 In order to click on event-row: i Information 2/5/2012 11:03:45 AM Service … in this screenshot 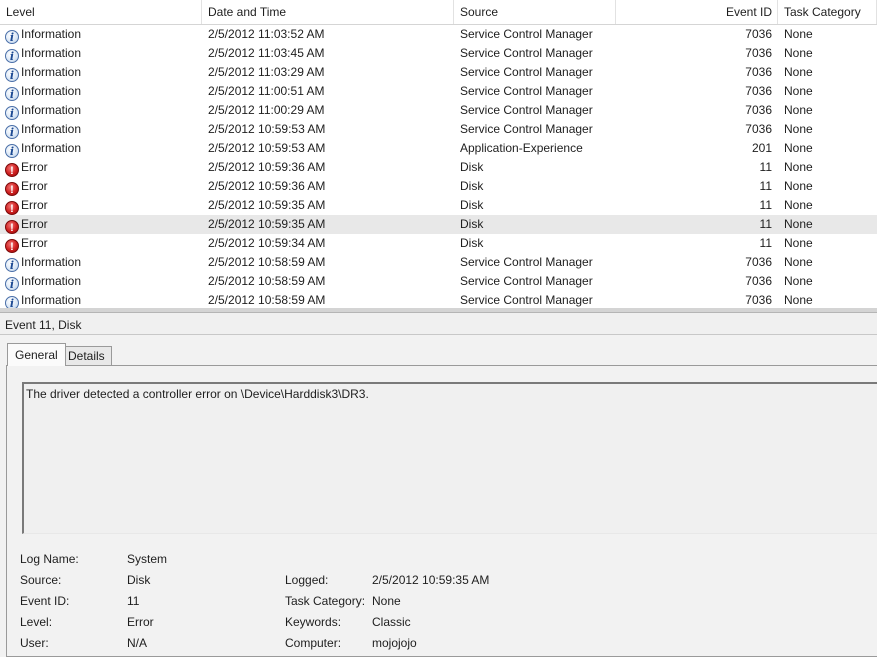, I will do `click(438, 53)`.